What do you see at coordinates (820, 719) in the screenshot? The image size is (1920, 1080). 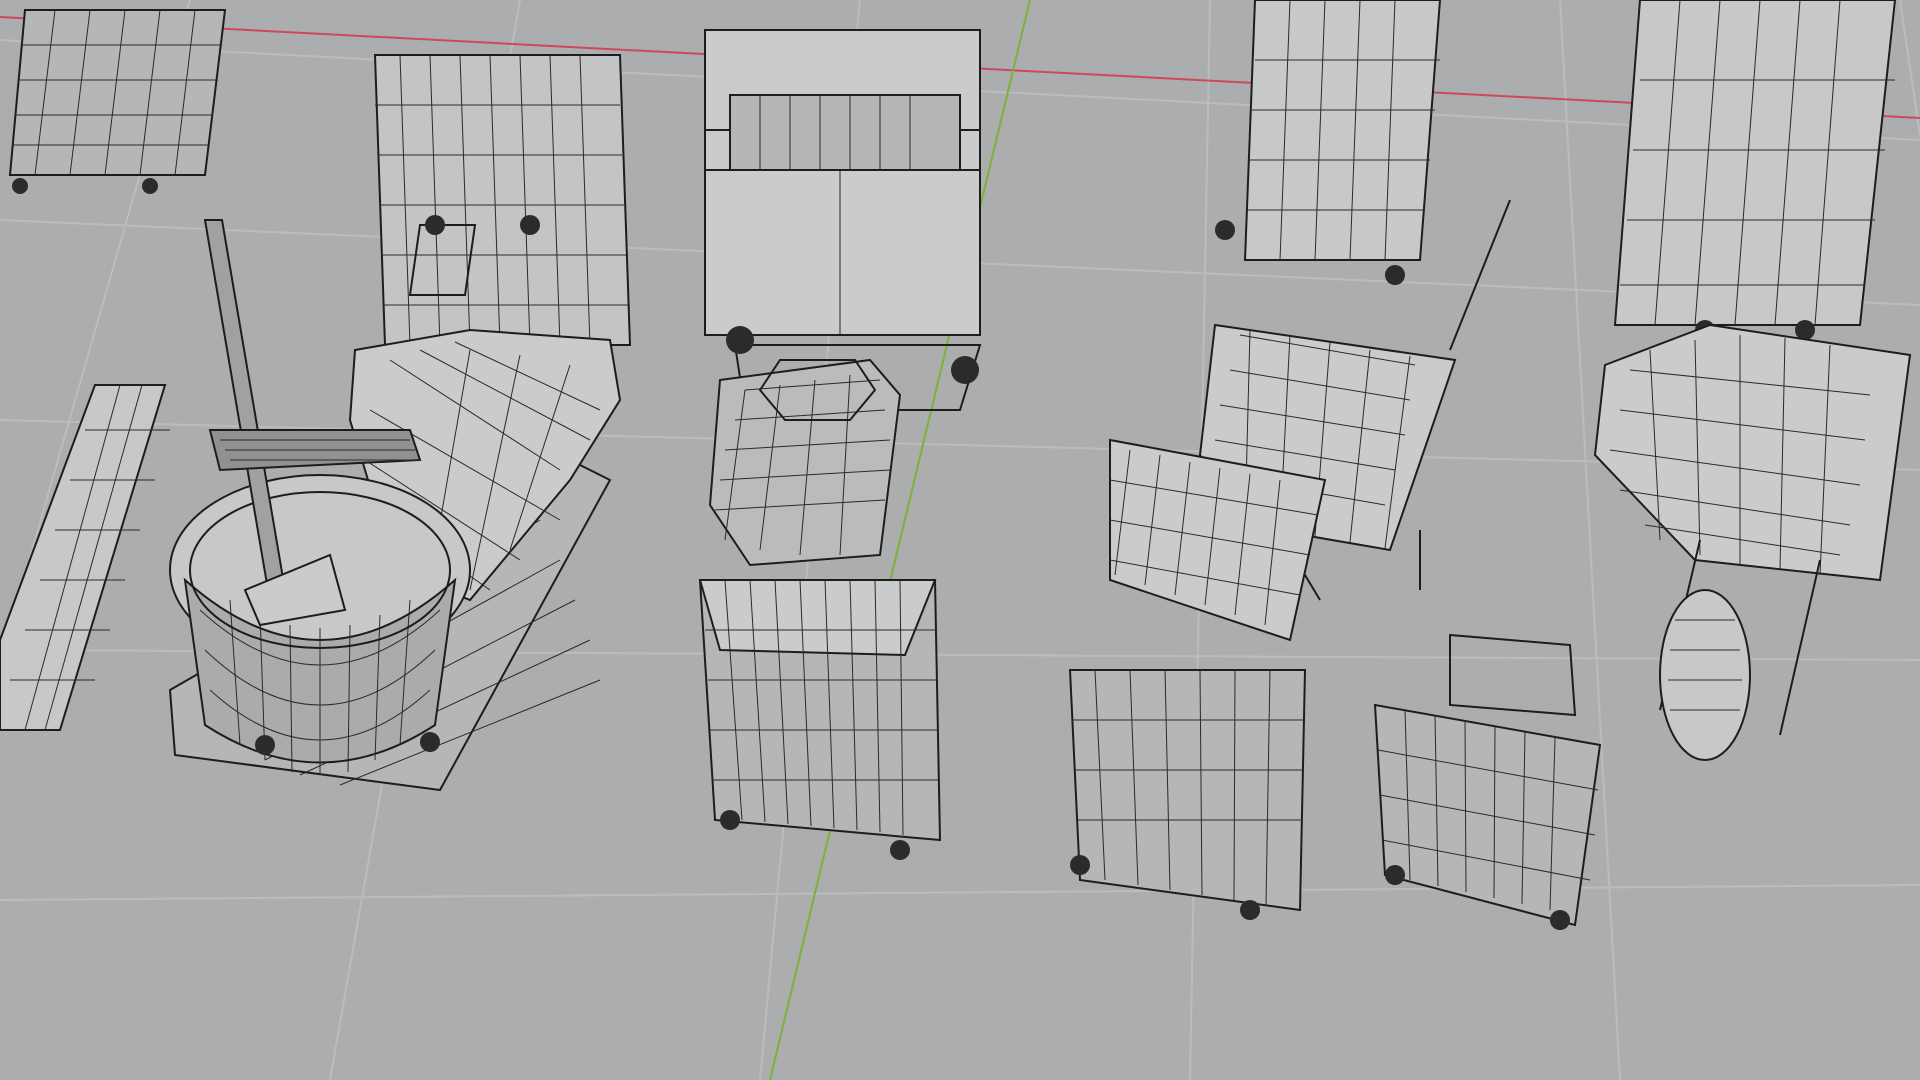 I see `crate-cart-closed` at bounding box center [820, 719].